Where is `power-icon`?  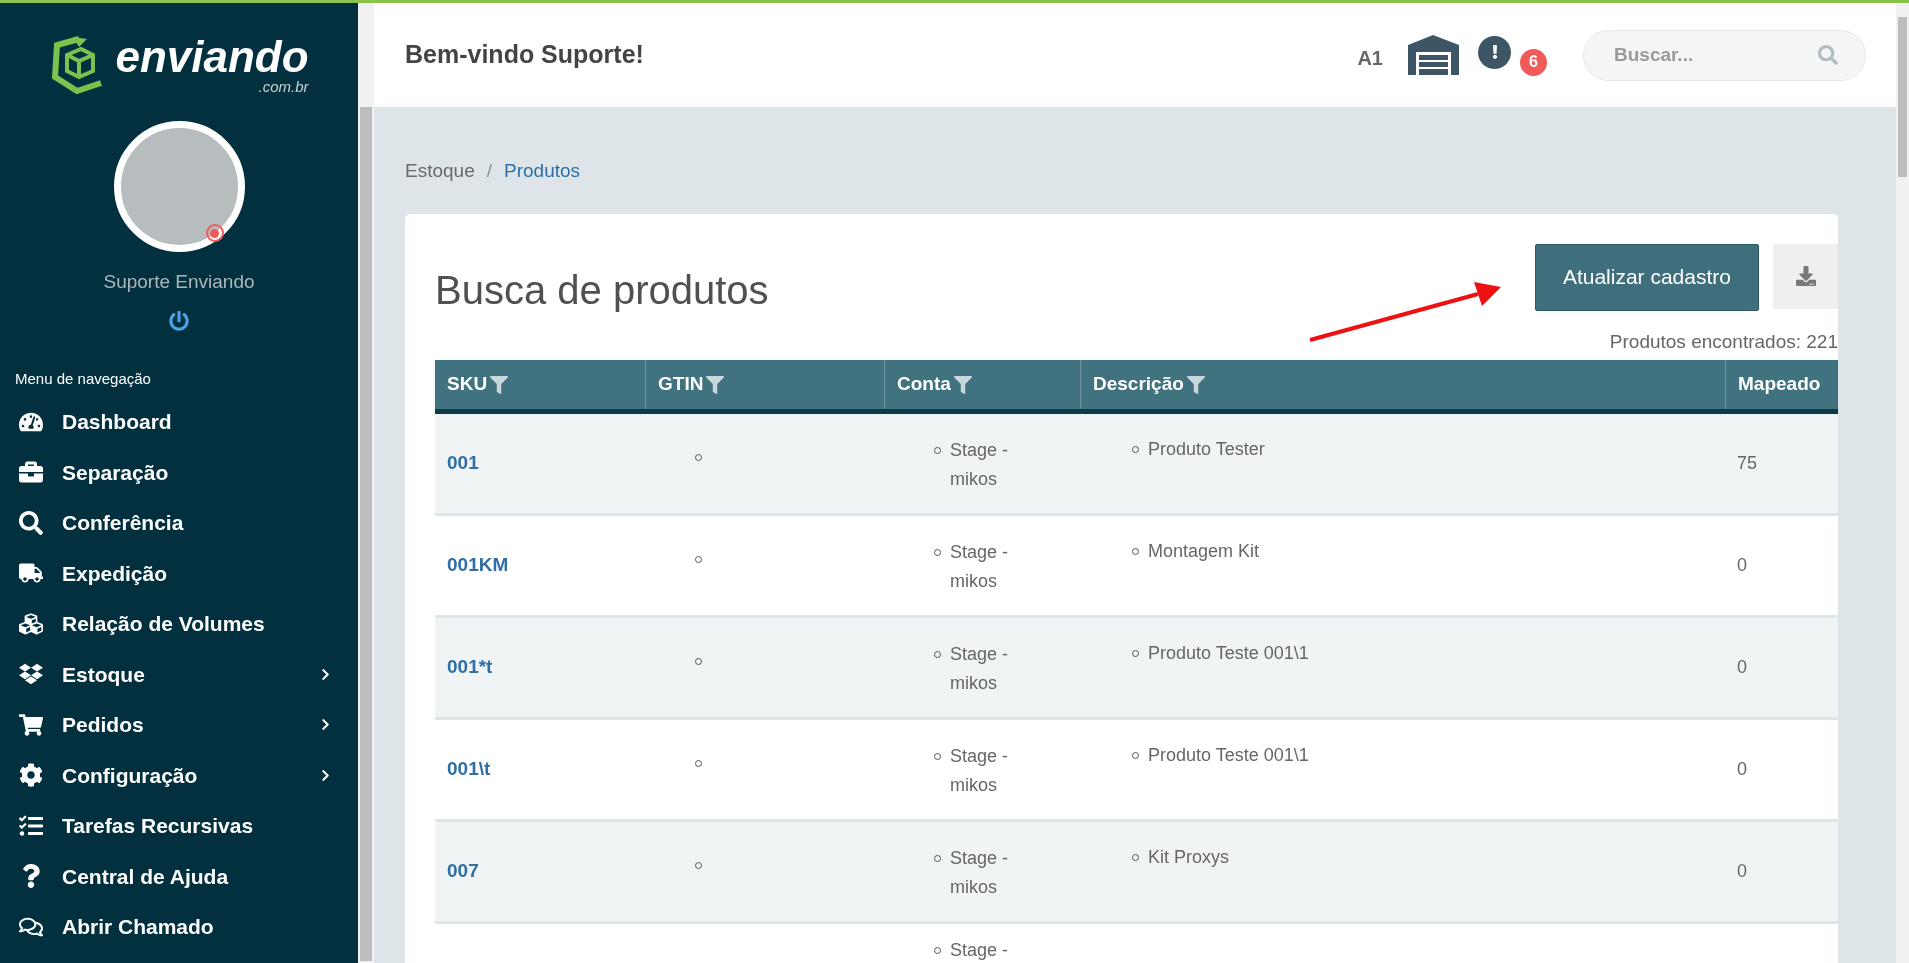
power-icon is located at coordinates (179, 320).